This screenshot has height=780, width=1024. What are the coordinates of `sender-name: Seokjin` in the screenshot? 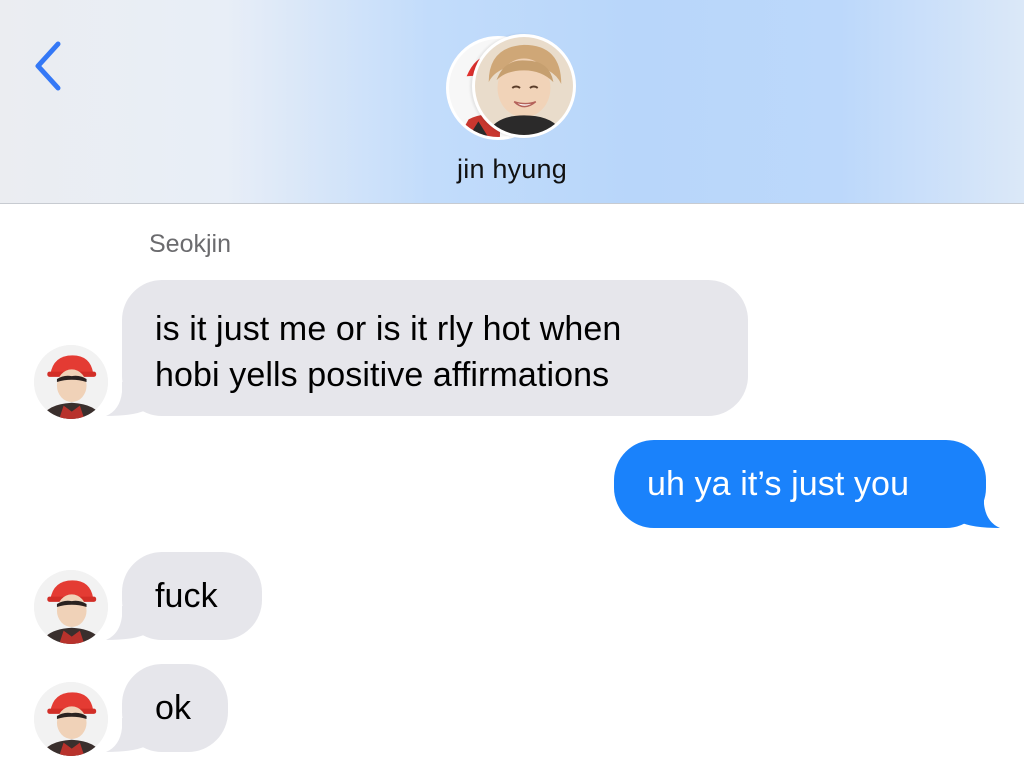 It's located at (190, 244).